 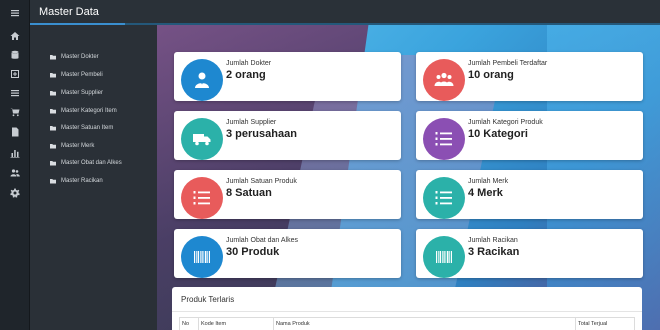 I want to click on page-title: Master Data, so click(x=69, y=12).